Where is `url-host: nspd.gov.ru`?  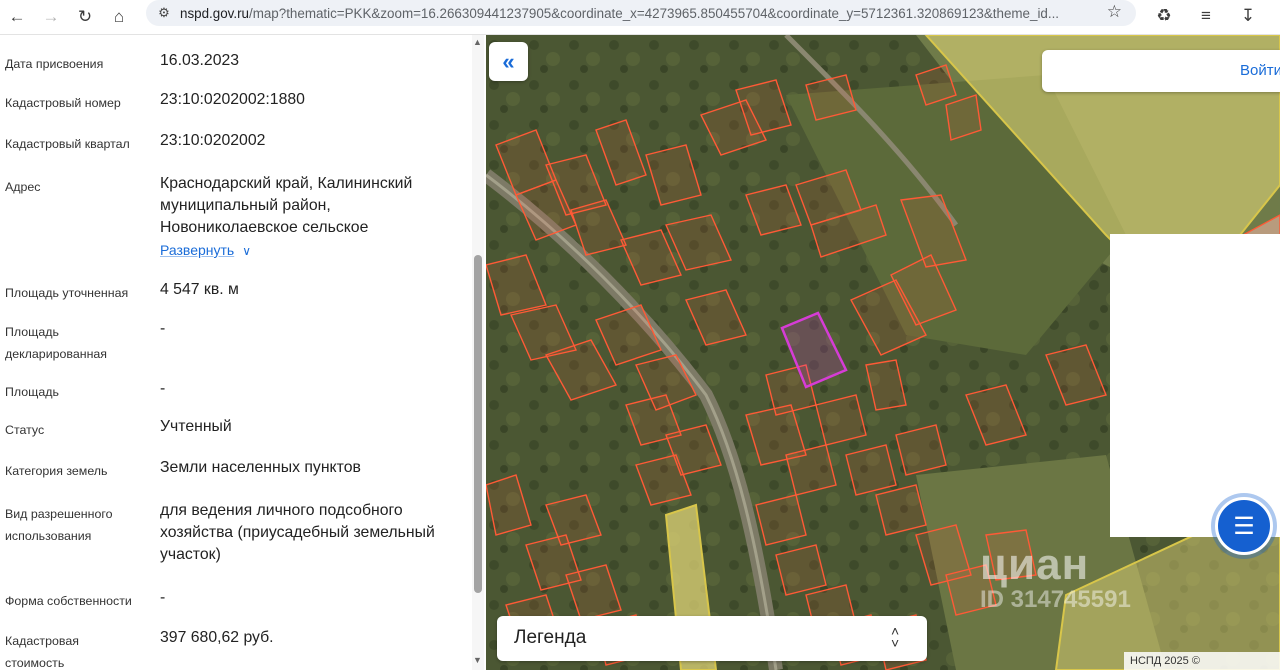 url-host: nspd.gov.ru is located at coordinates (214, 13).